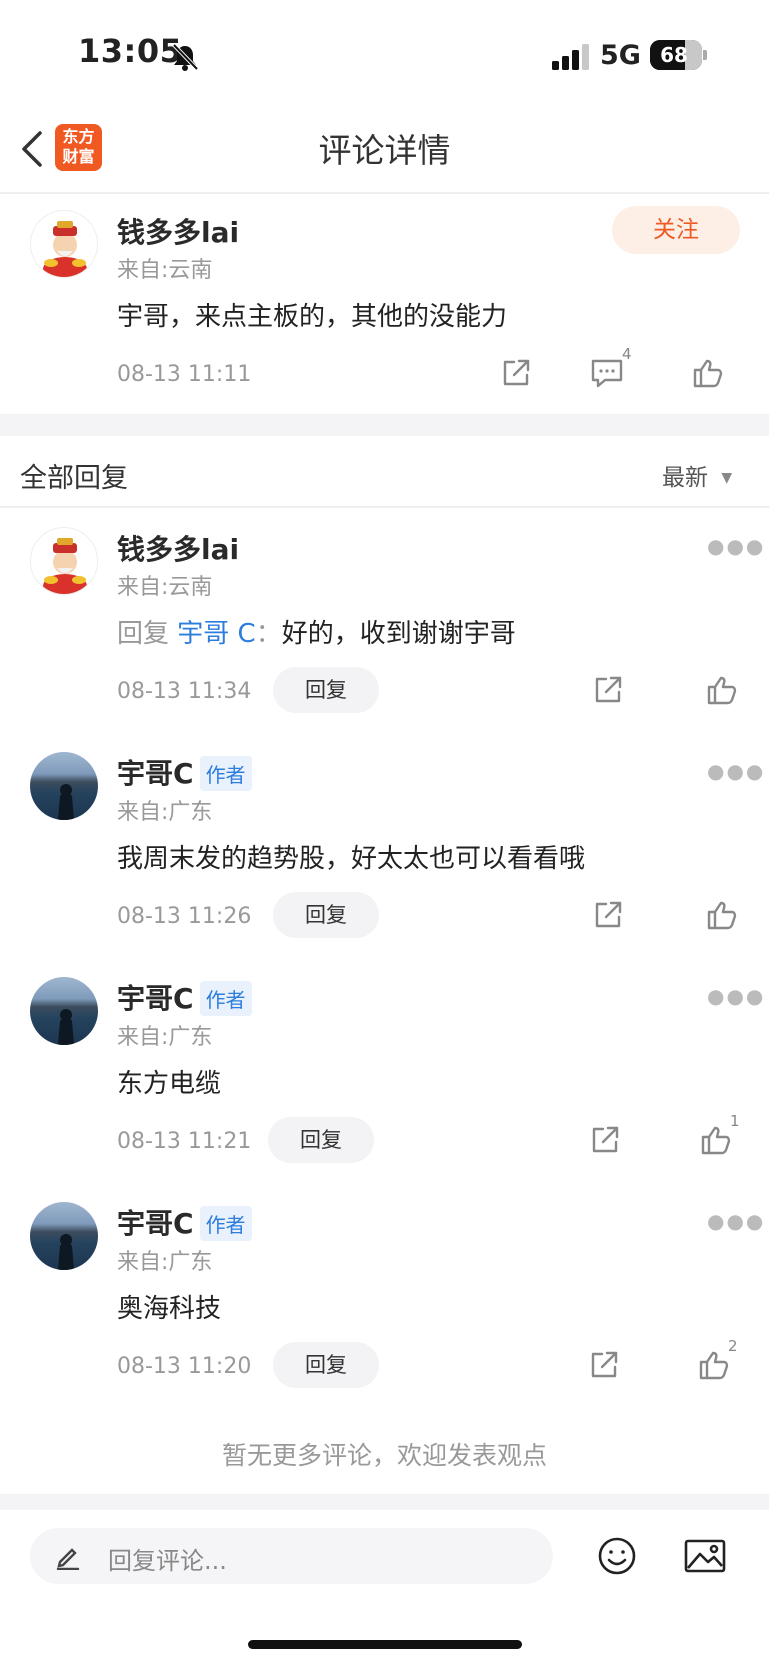 Image resolution: width=769 pixels, height=1665 pixels. Describe the element at coordinates (705, 55) in the screenshot. I see `battery-cap` at that location.